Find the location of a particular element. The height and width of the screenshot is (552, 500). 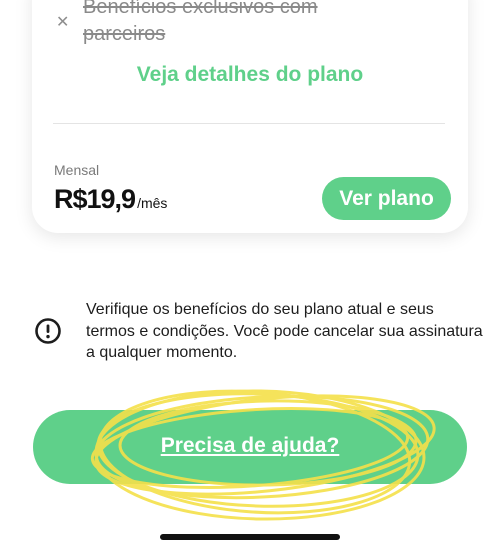

benefit-text: Benefícios exclusivos com parceiros is located at coordinates (200, 22).